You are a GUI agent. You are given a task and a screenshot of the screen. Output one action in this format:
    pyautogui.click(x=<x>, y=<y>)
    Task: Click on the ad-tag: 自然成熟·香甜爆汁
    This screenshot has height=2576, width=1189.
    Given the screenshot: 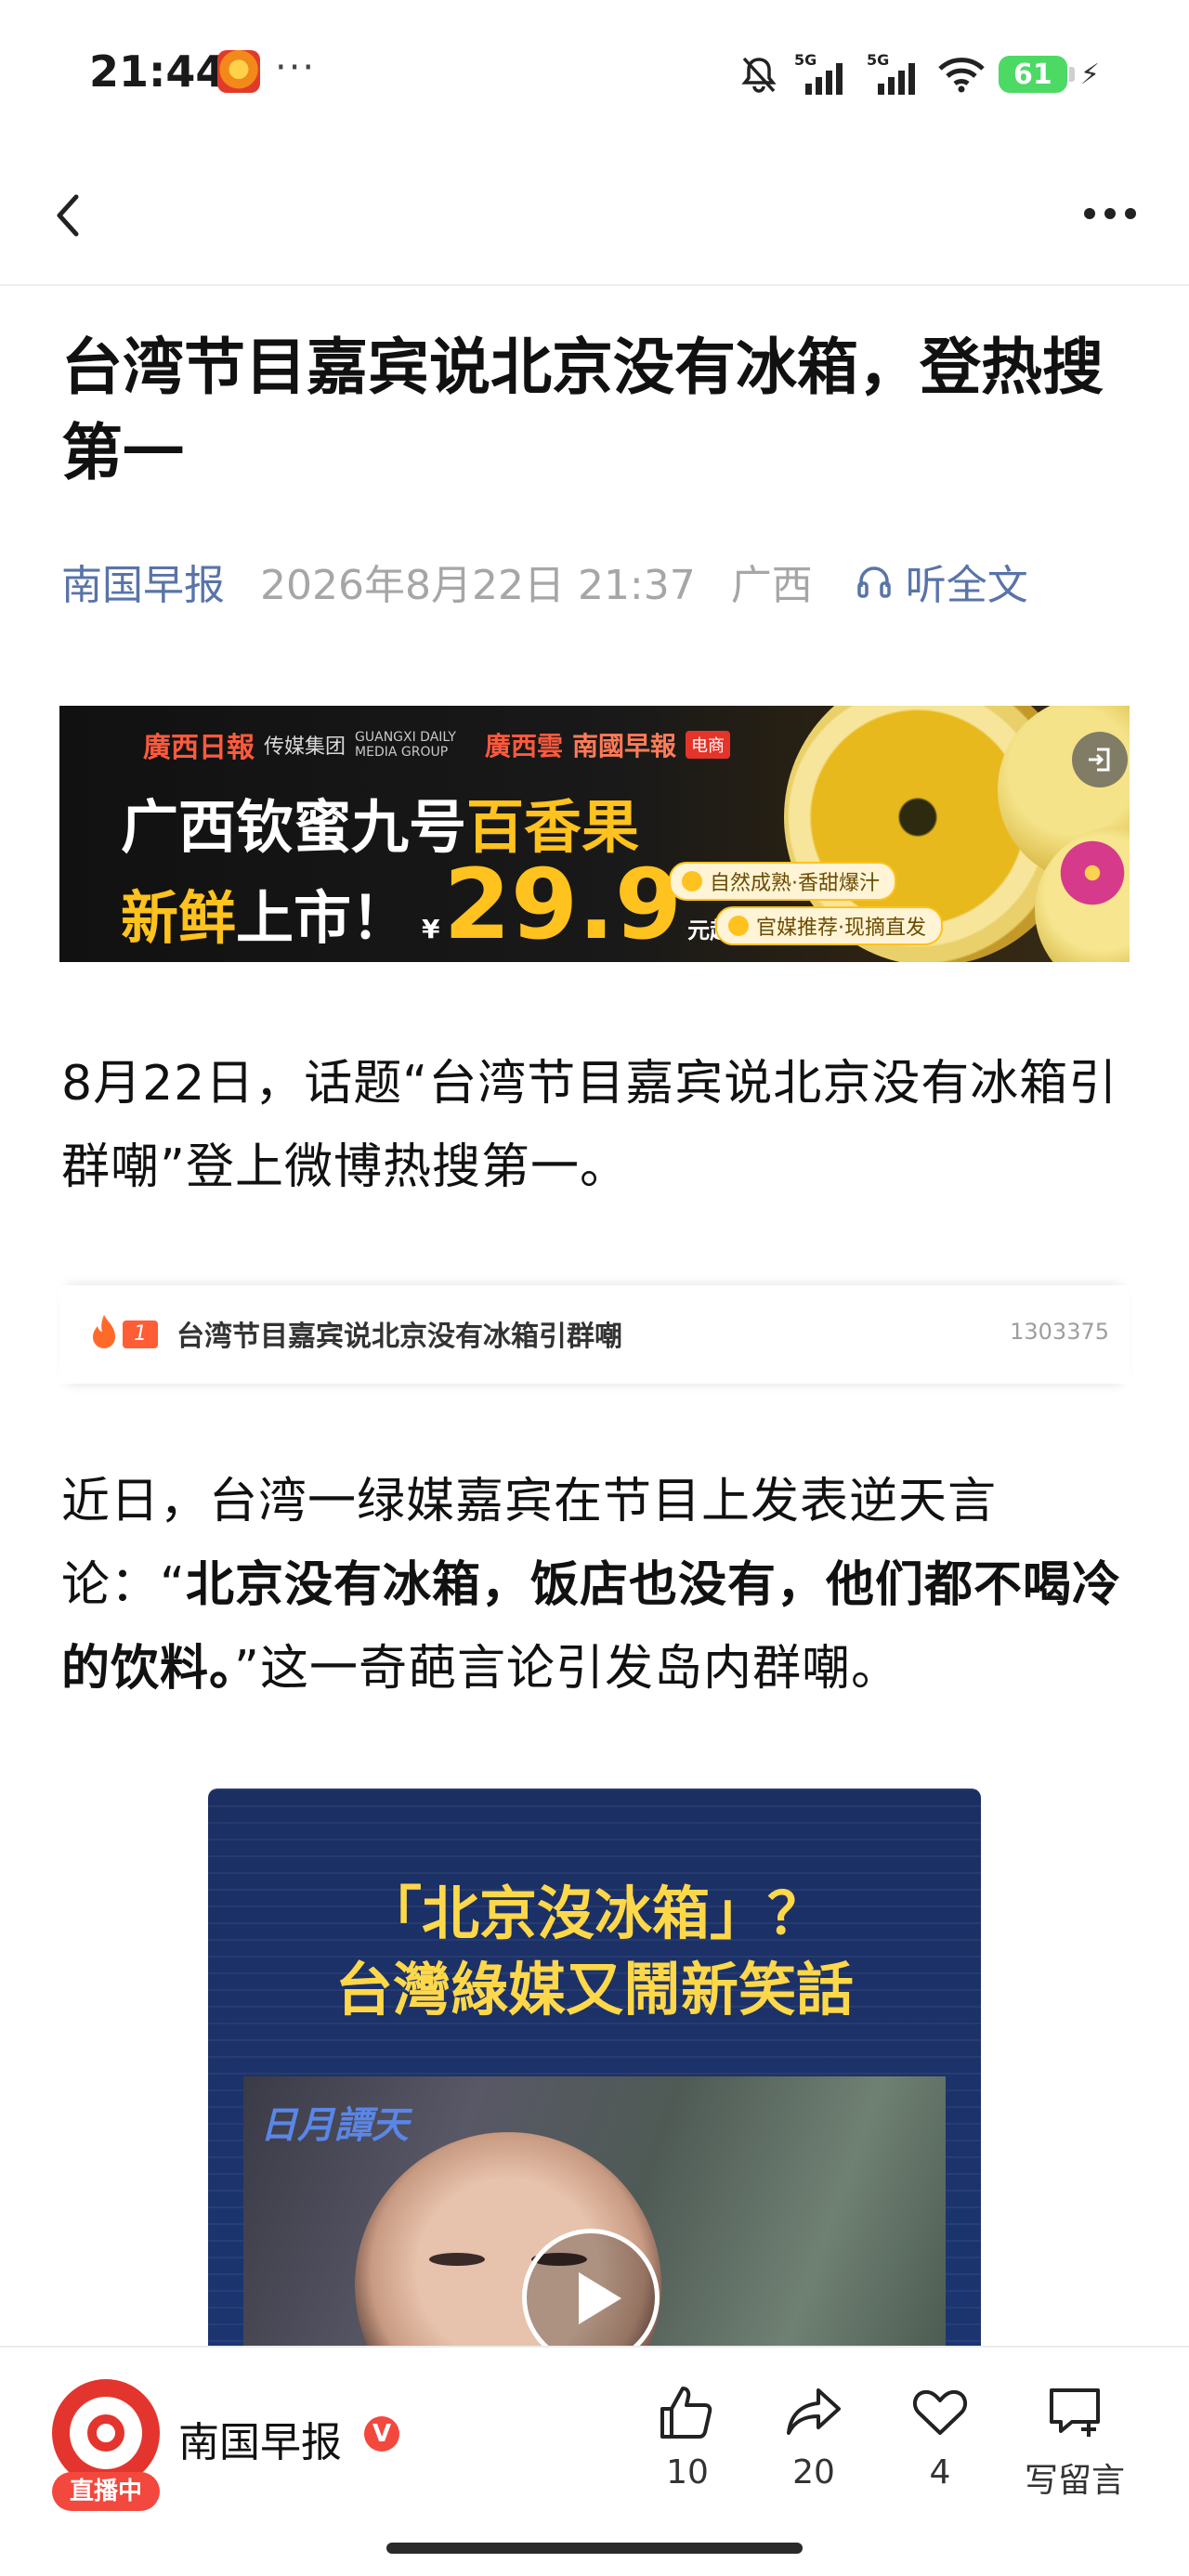 What is the action you would take?
    pyautogui.click(x=782, y=881)
    